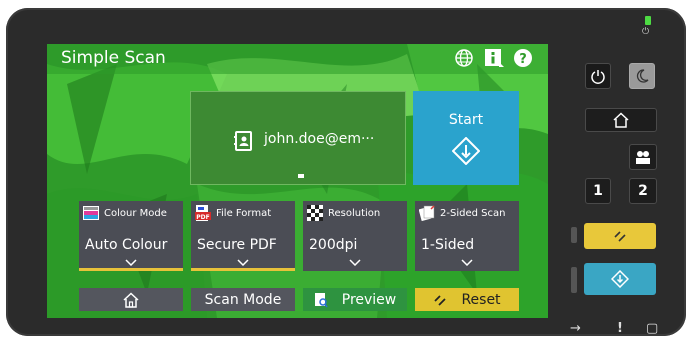  I want to click on help-icon: ?, so click(523, 58).